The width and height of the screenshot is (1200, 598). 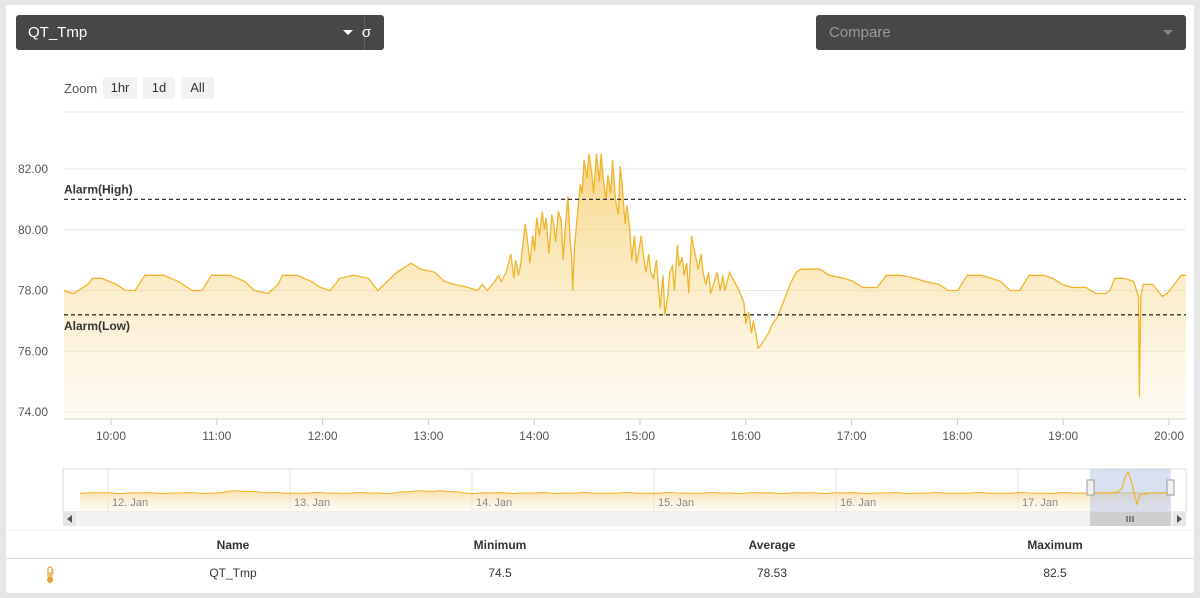 I want to click on x-tick-label: 16:00, so click(x=746, y=436).